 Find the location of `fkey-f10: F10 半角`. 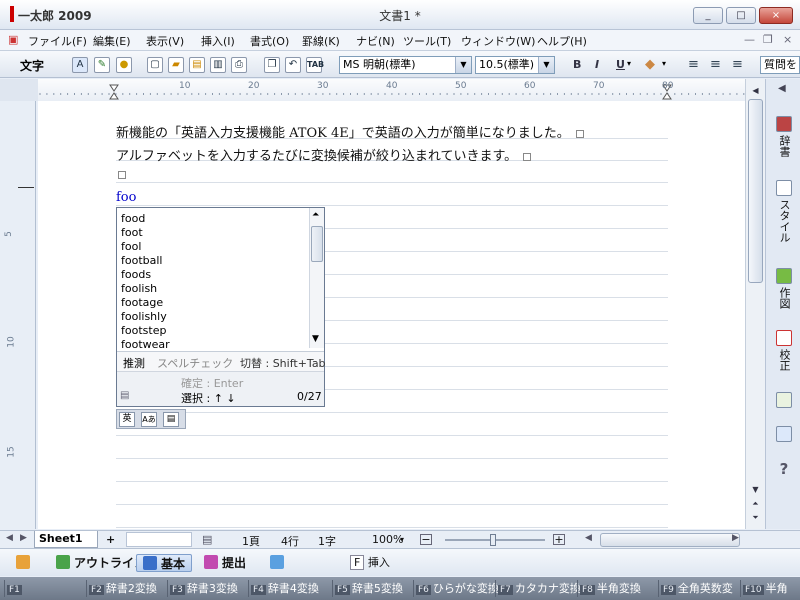

fkey-f10: F10 半角 is located at coordinates (764, 588).